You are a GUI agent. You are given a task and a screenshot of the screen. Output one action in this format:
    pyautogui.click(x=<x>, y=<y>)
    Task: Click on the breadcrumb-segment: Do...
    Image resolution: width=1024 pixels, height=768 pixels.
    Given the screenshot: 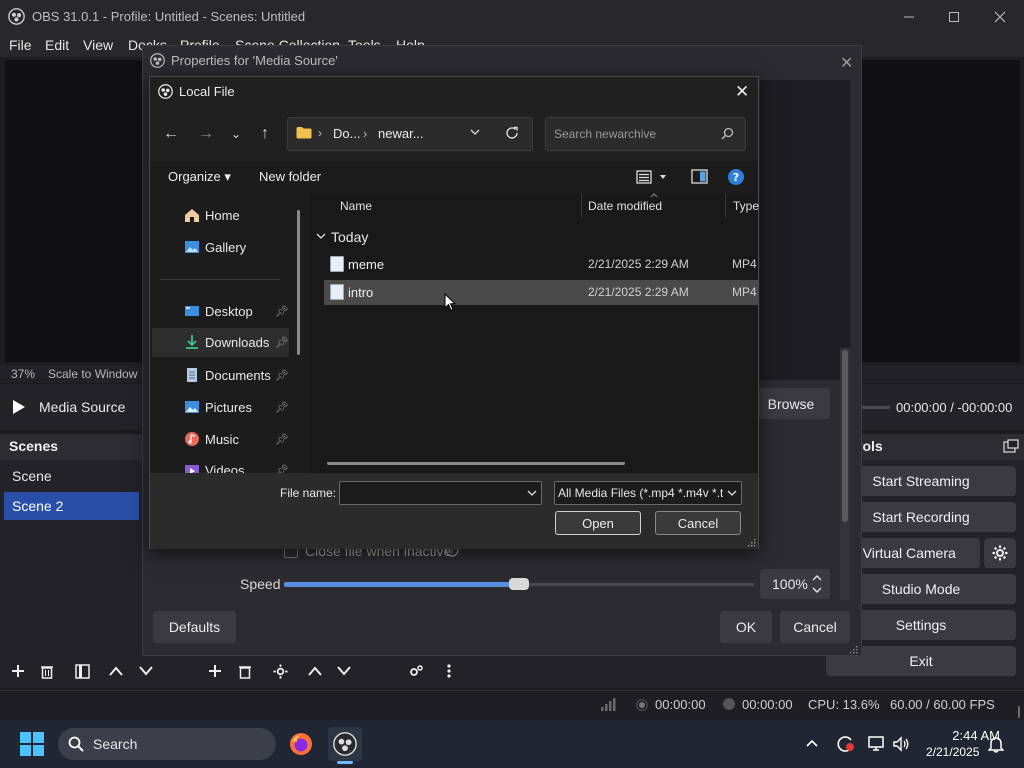 What is the action you would take?
    pyautogui.click(x=346, y=133)
    